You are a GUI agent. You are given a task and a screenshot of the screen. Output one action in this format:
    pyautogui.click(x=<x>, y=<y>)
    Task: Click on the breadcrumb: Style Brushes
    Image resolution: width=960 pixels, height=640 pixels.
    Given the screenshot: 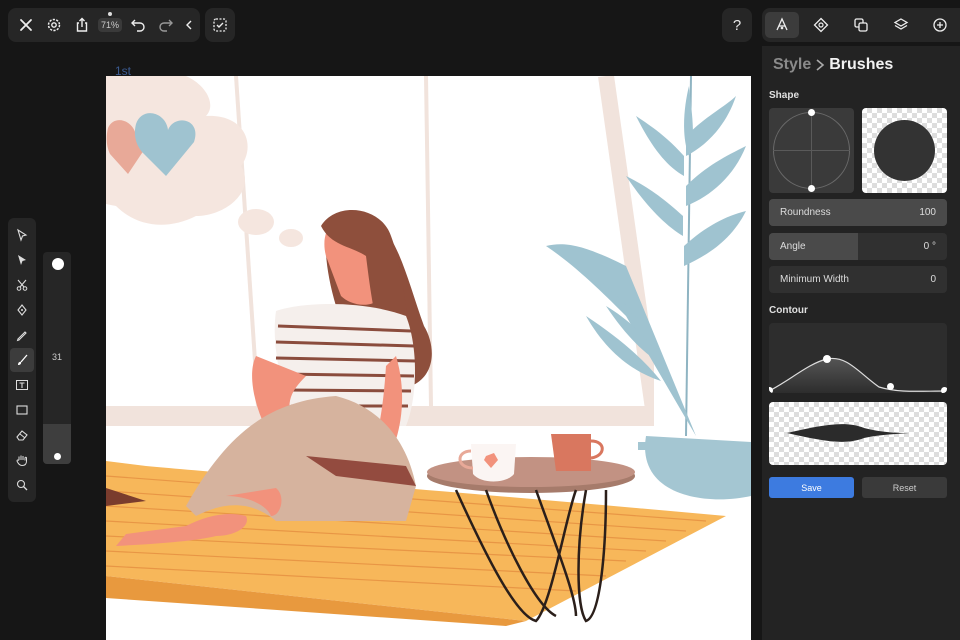 What is the action you would take?
    pyautogui.click(x=833, y=65)
    